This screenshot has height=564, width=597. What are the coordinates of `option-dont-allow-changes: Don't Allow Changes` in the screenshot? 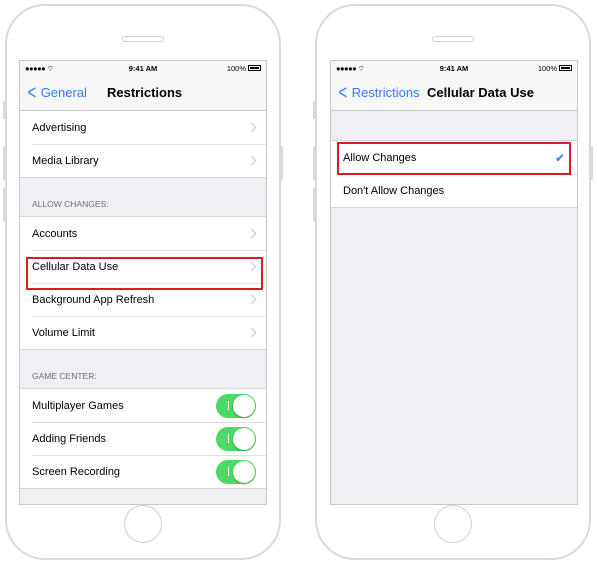 It's located at (454, 190).